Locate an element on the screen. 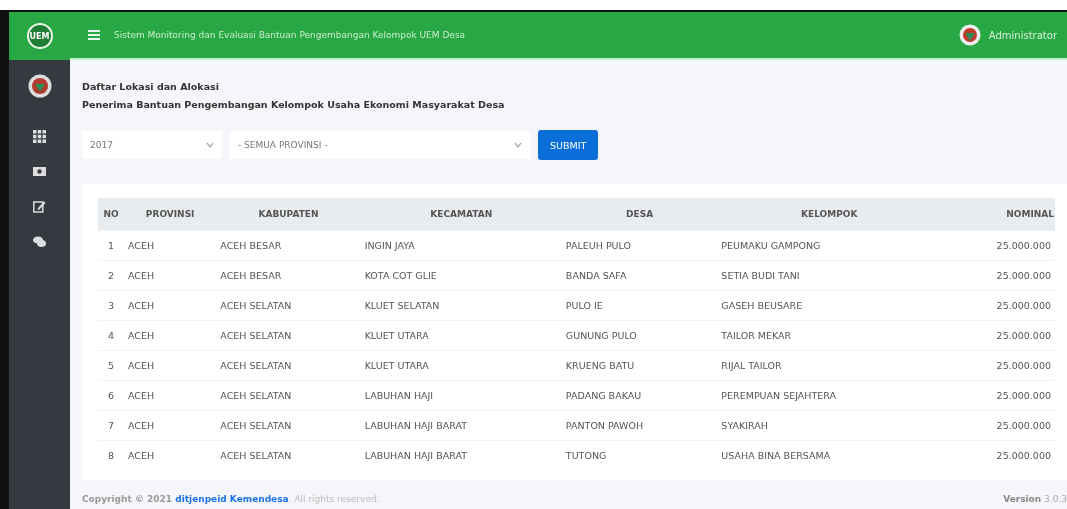 The image size is (1067, 509). column-header: NOMINAL is located at coordinates (998, 214).